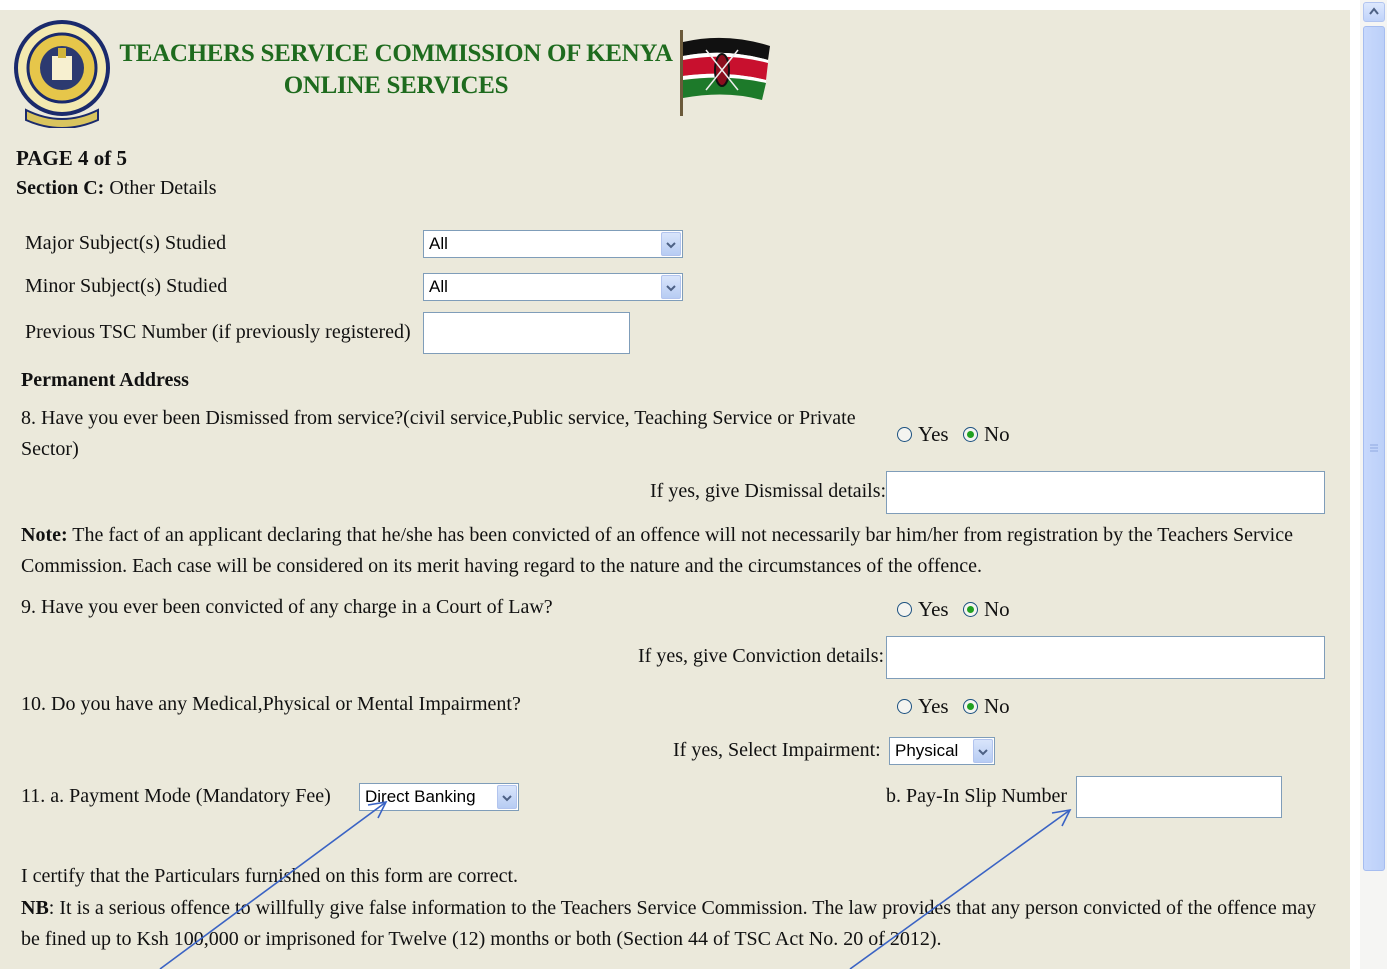  What do you see at coordinates (105, 380) in the screenshot?
I see `permanent-address-heading: Permanent Address` at bounding box center [105, 380].